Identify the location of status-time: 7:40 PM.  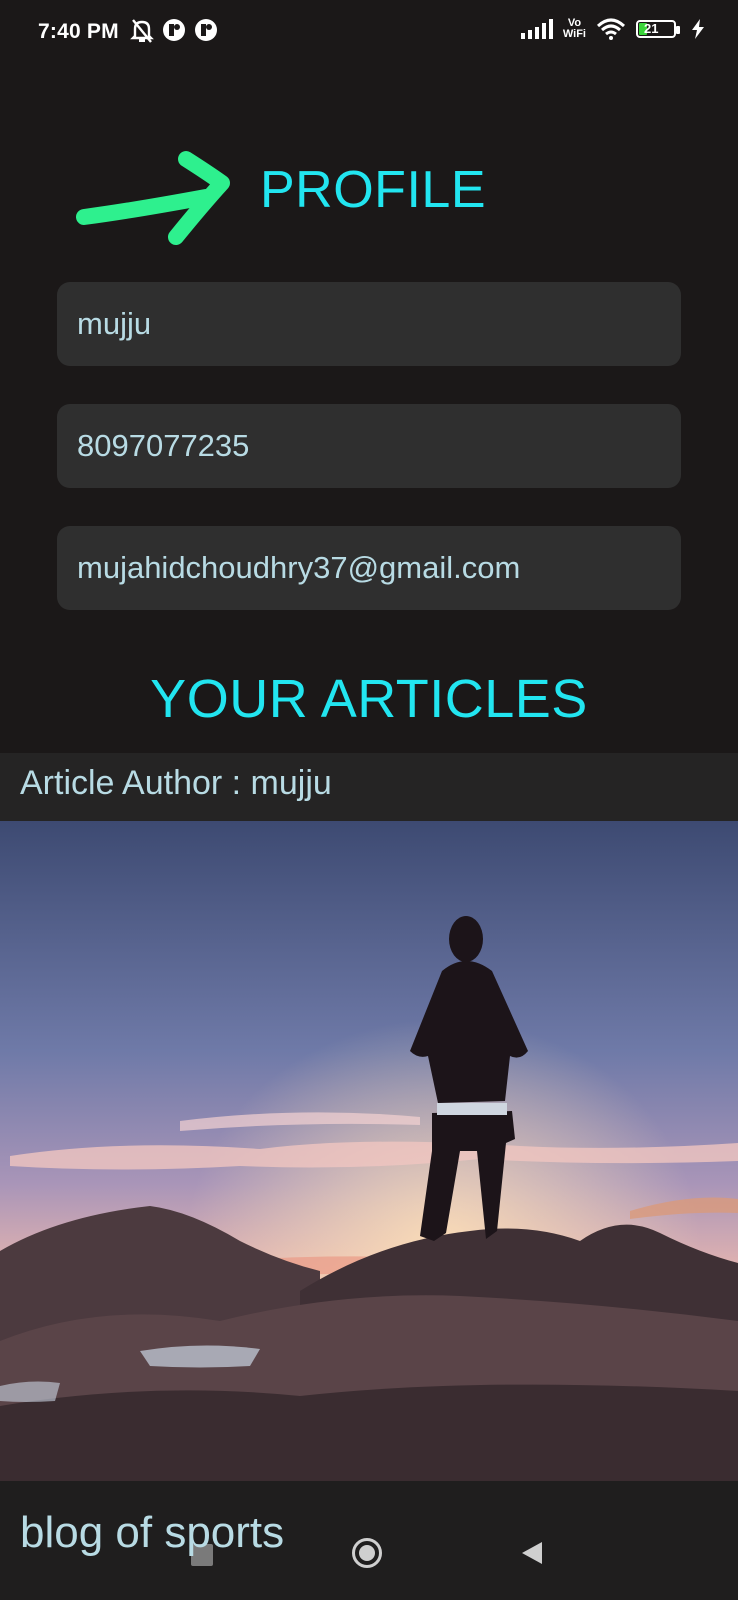
(78, 31).